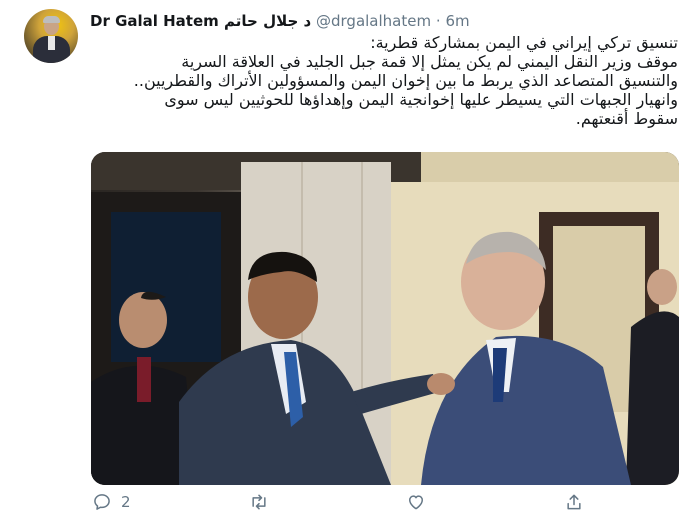 The image size is (700, 517). I want to click on tweet-actions: 2, so click(385, 502).